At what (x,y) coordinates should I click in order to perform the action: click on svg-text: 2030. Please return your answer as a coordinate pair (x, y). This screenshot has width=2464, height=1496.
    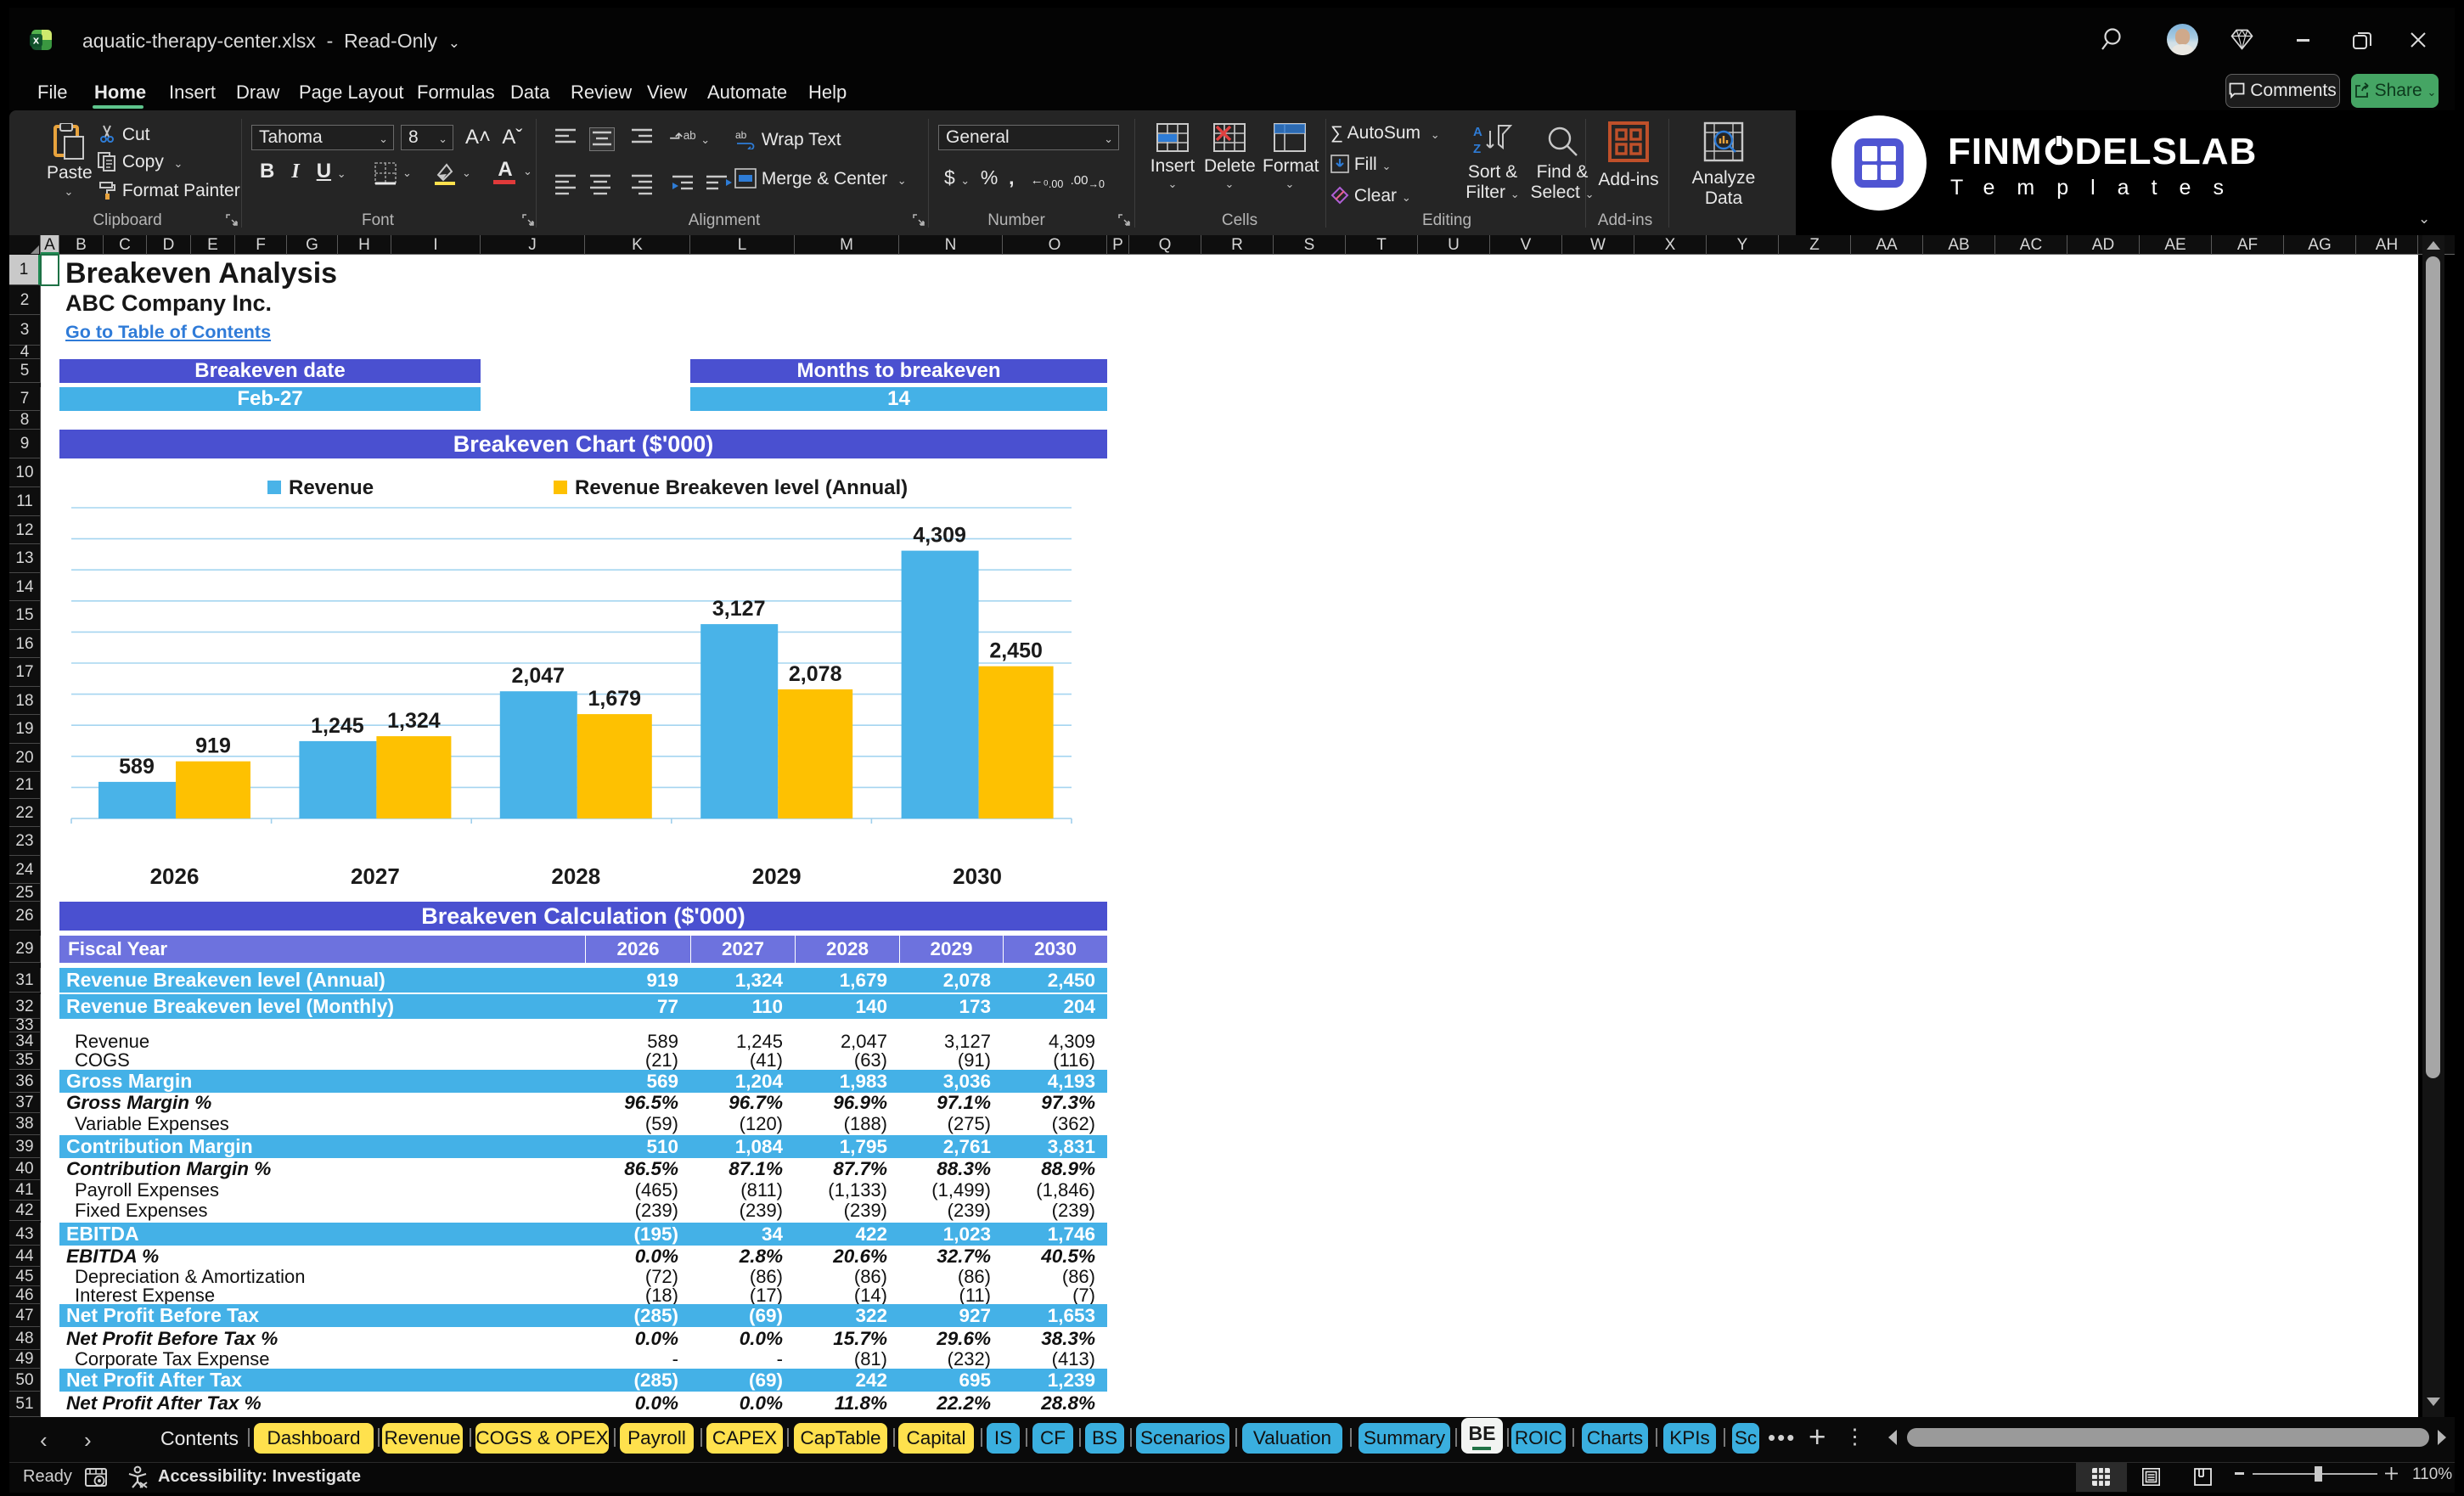
    Looking at the image, I should click on (977, 876).